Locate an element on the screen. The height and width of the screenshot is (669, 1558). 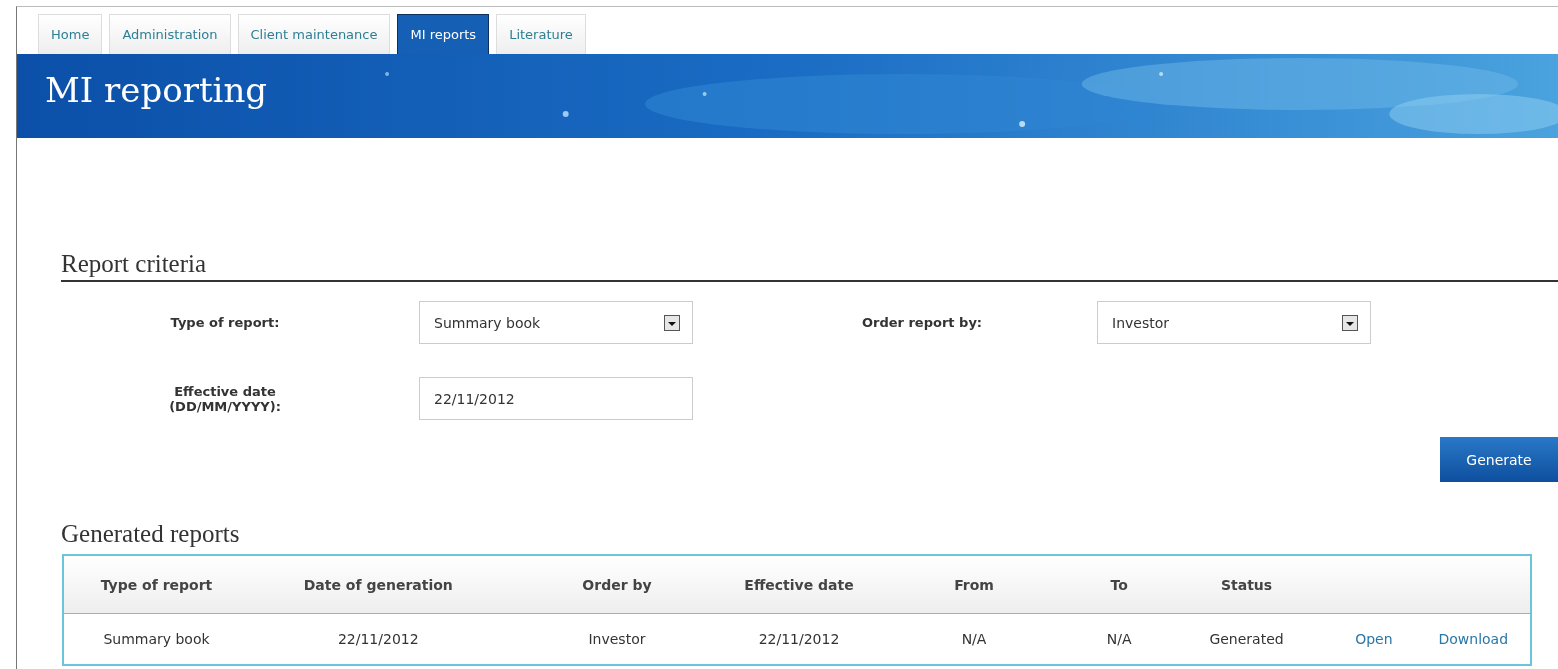
column-header: Order by is located at coordinates (617, 584).